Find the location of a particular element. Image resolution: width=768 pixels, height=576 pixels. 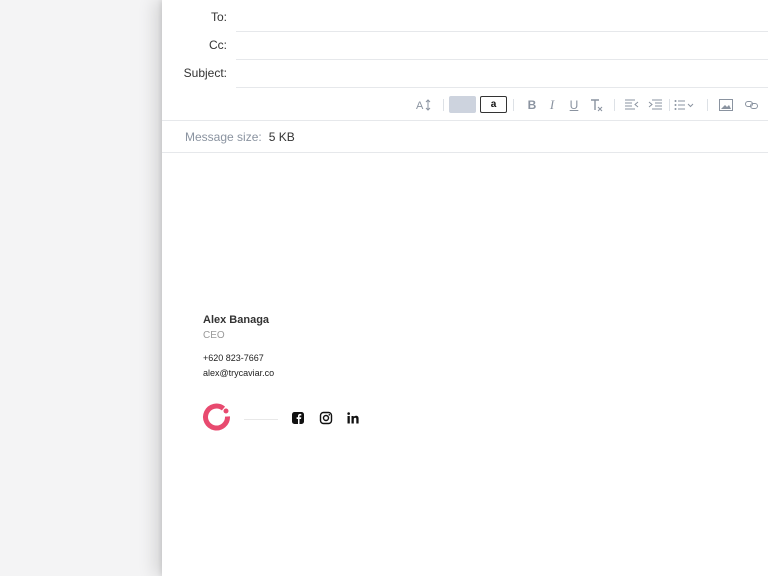

subject-label: Subject: is located at coordinates (205, 73).